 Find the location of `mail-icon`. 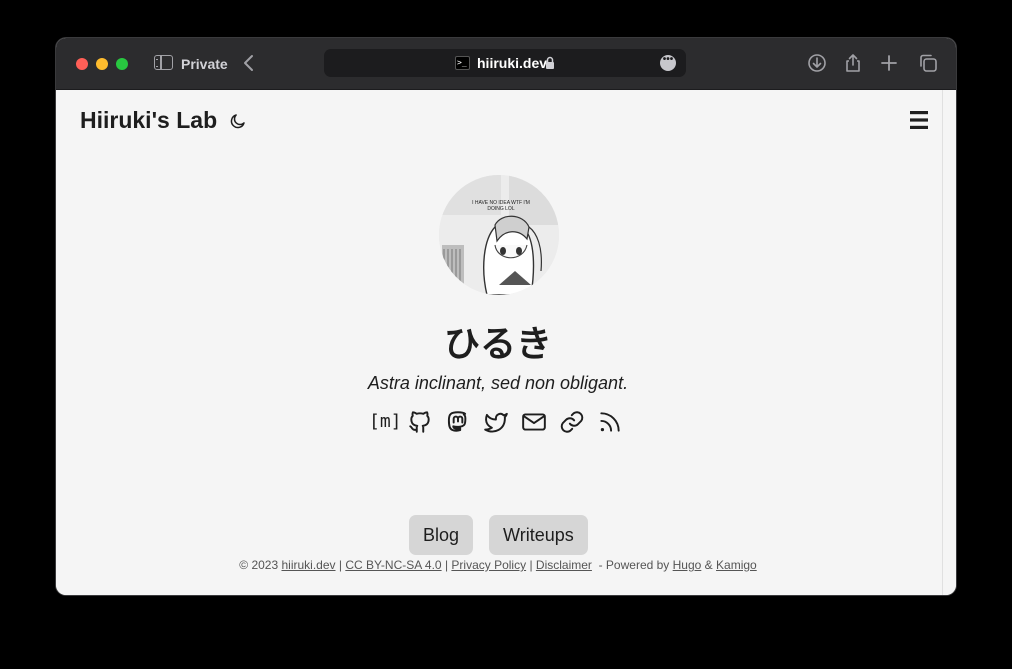

mail-icon is located at coordinates (534, 422).